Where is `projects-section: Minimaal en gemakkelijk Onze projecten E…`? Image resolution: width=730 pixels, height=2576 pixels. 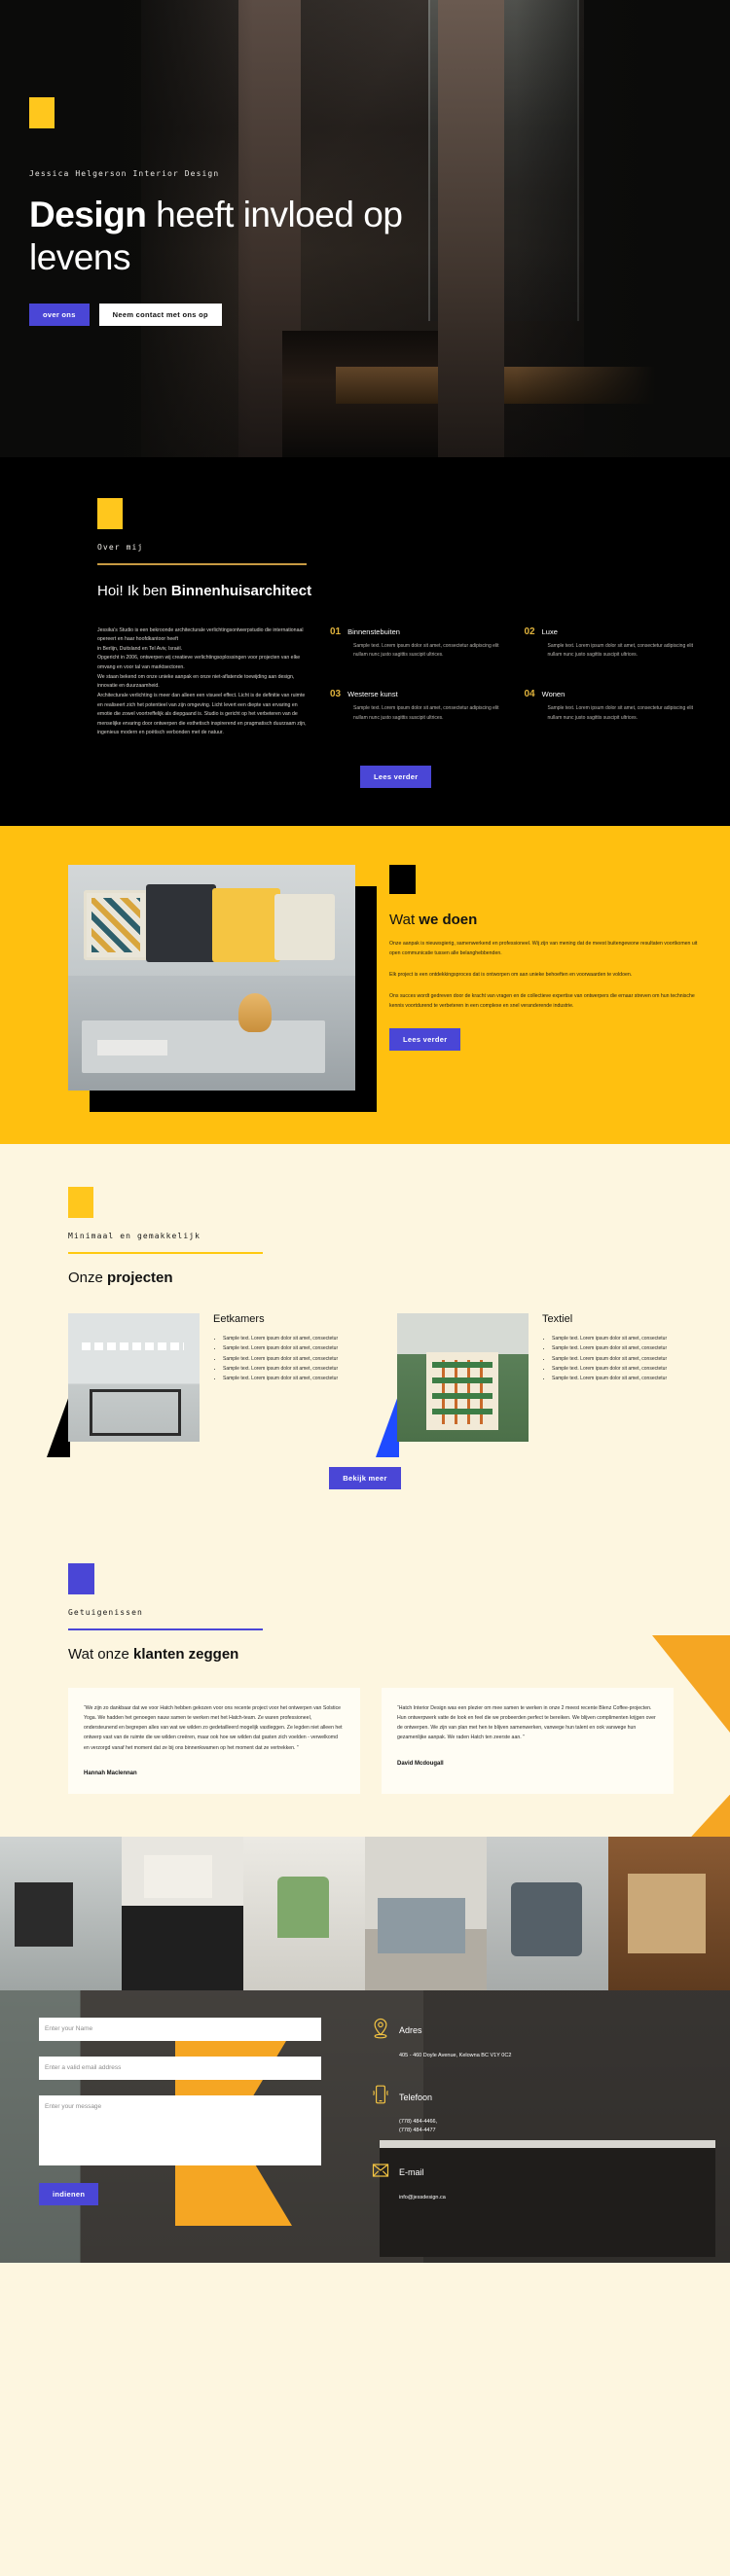 projects-section: Minimaal en gemakkelijk Onze projecten E… is located at coordinates (365, 1336).